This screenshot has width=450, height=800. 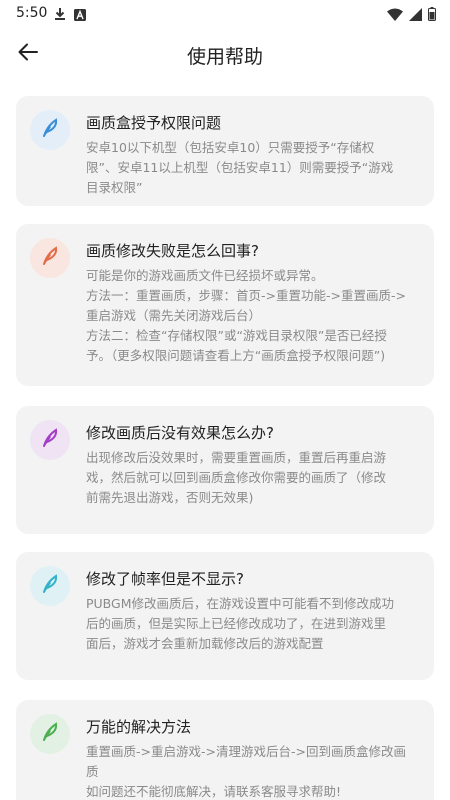 I want to click on card-body-line: 予。（更多权限问题请查看上方“画质盒授予权限问题”), so click(x=236, y=355).